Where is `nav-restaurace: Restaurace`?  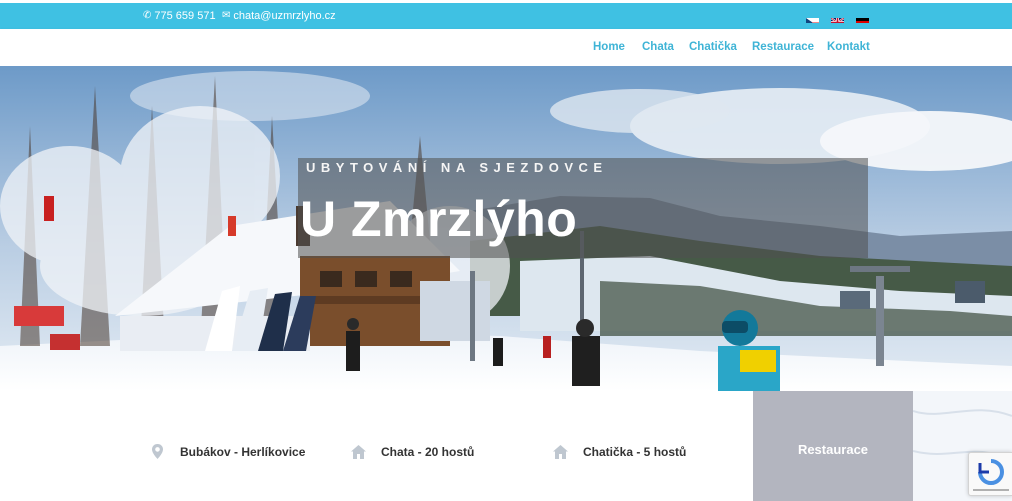 nav-restaurace: Restaurace is located at coordinates (783, 47).